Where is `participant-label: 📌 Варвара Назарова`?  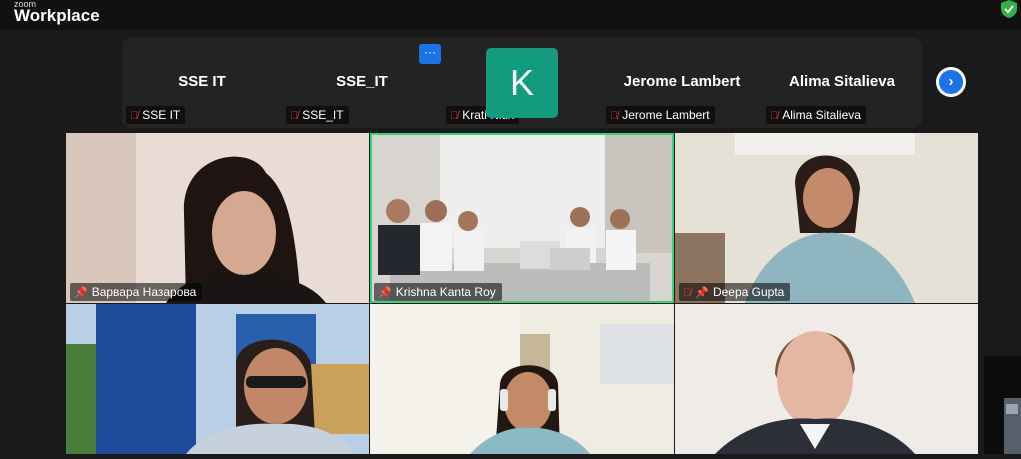 participant-label: 📌 Варвара Назарова is located at coordinates (136, 292).